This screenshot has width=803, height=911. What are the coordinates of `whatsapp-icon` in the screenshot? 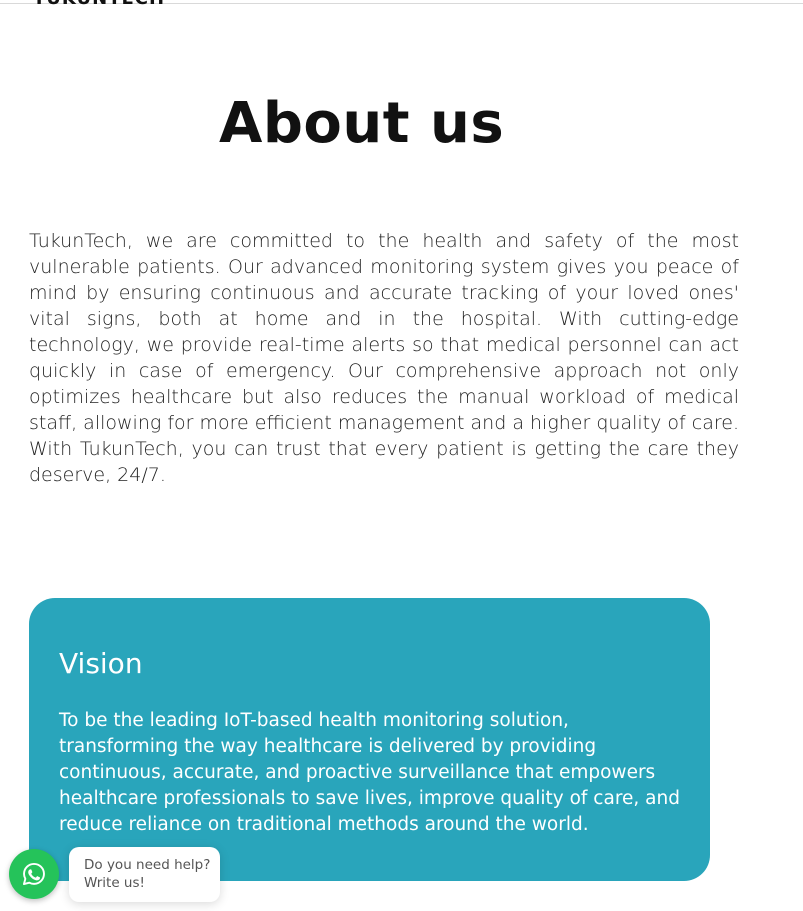 It's located at (34, 874).